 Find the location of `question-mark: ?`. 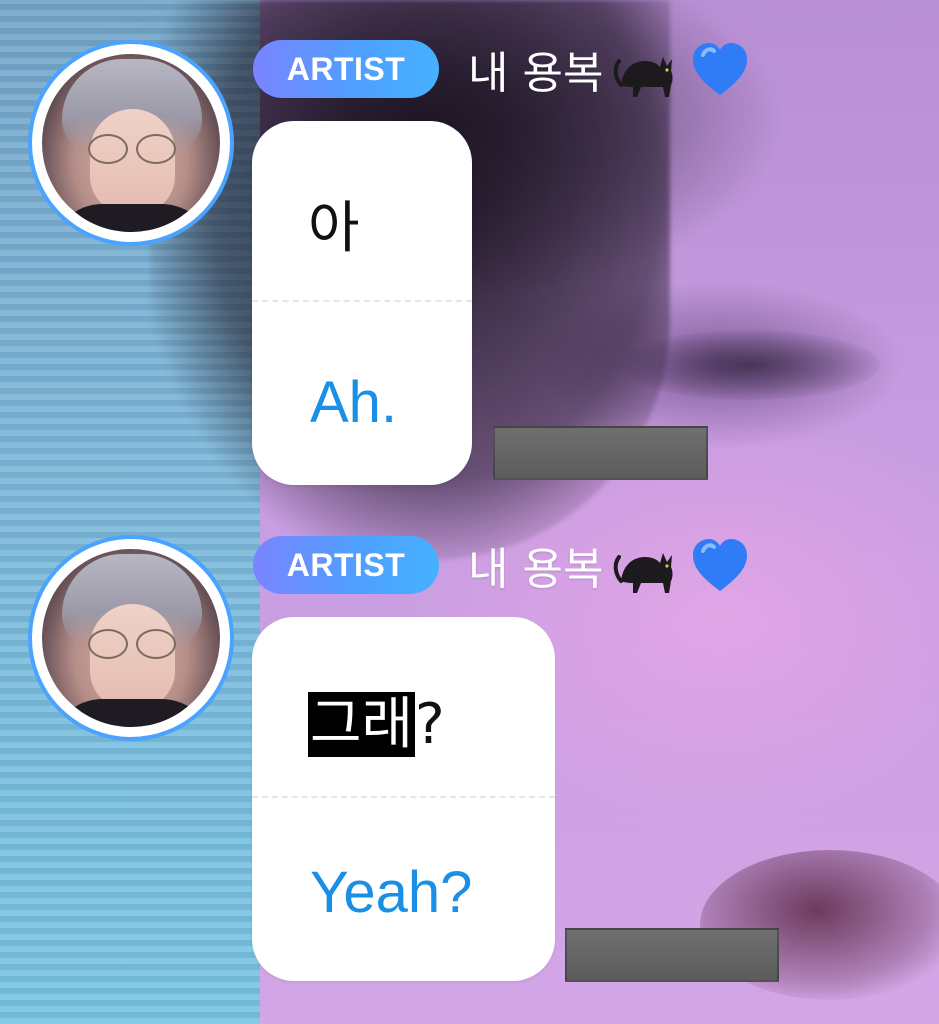

question-mark: ? is located at coordinates (430, 724).